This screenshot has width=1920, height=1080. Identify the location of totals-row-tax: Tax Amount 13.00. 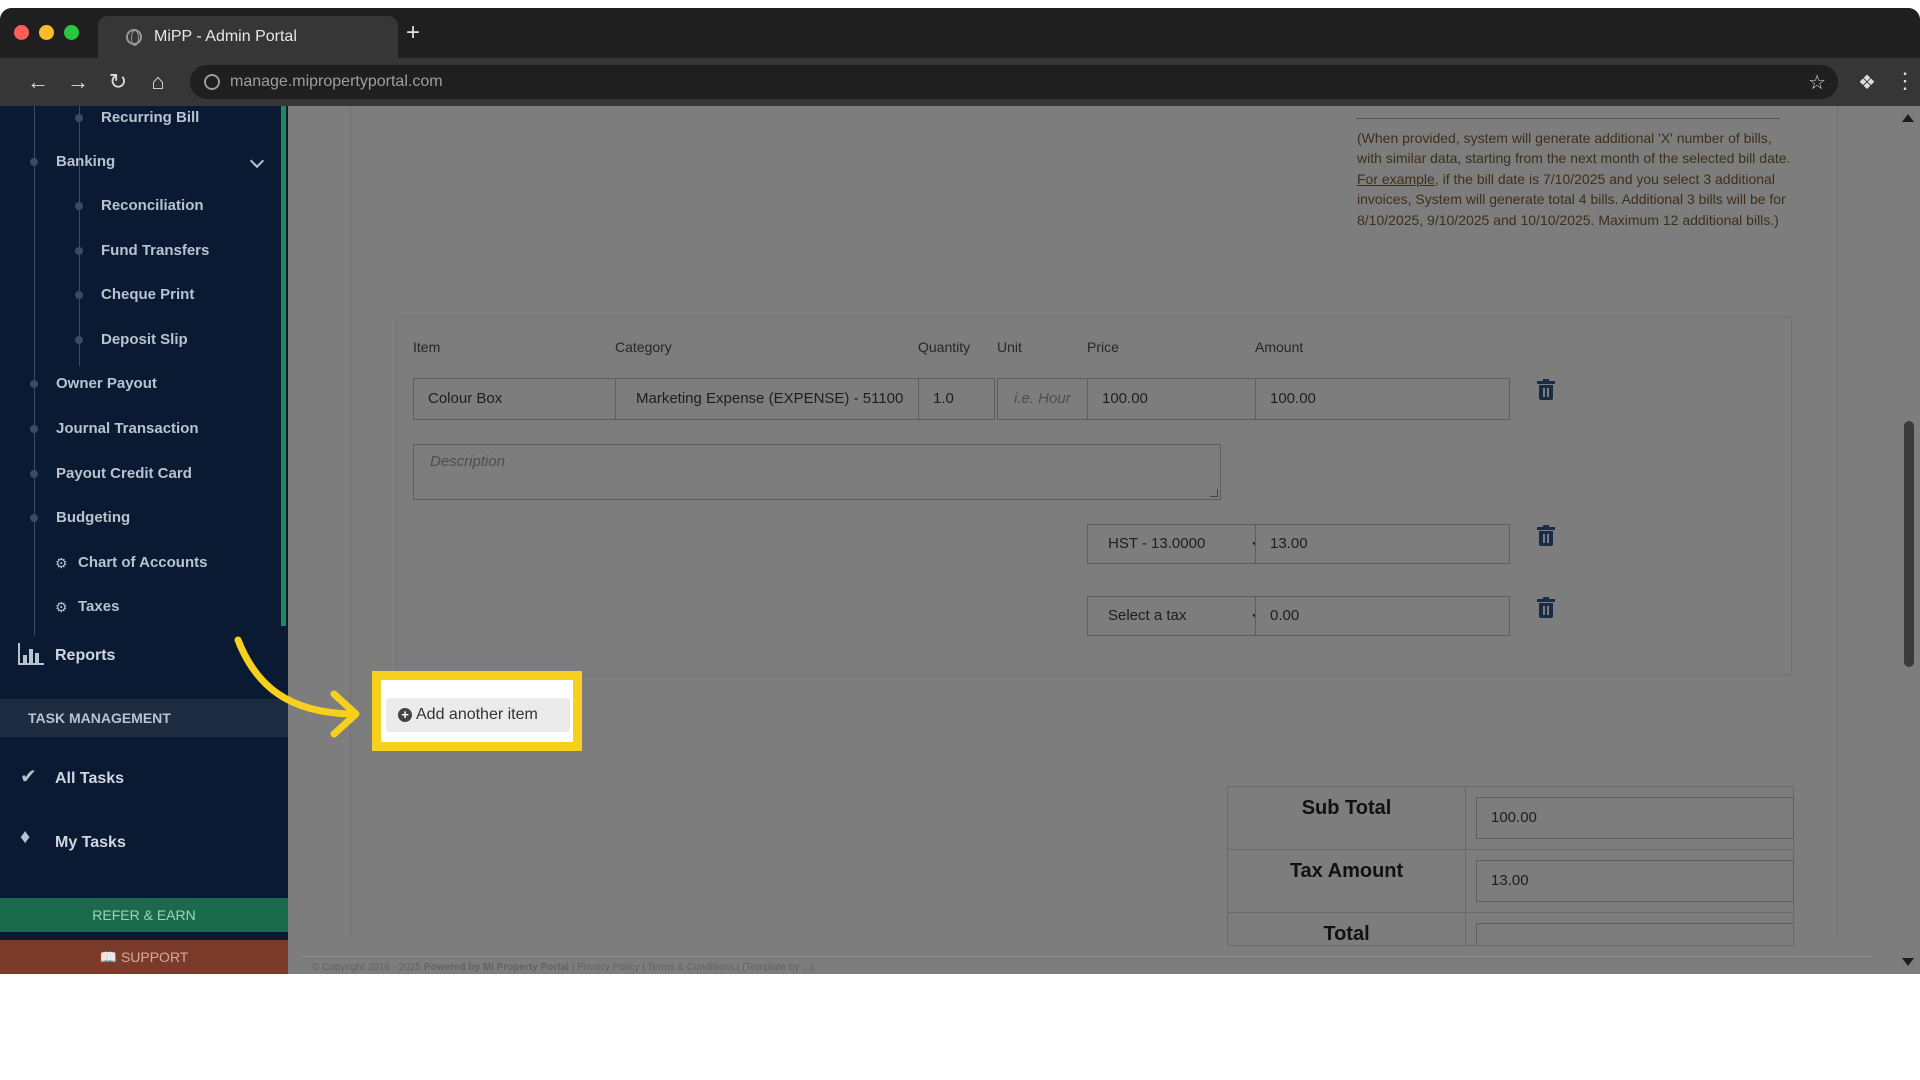
(1511, 881).